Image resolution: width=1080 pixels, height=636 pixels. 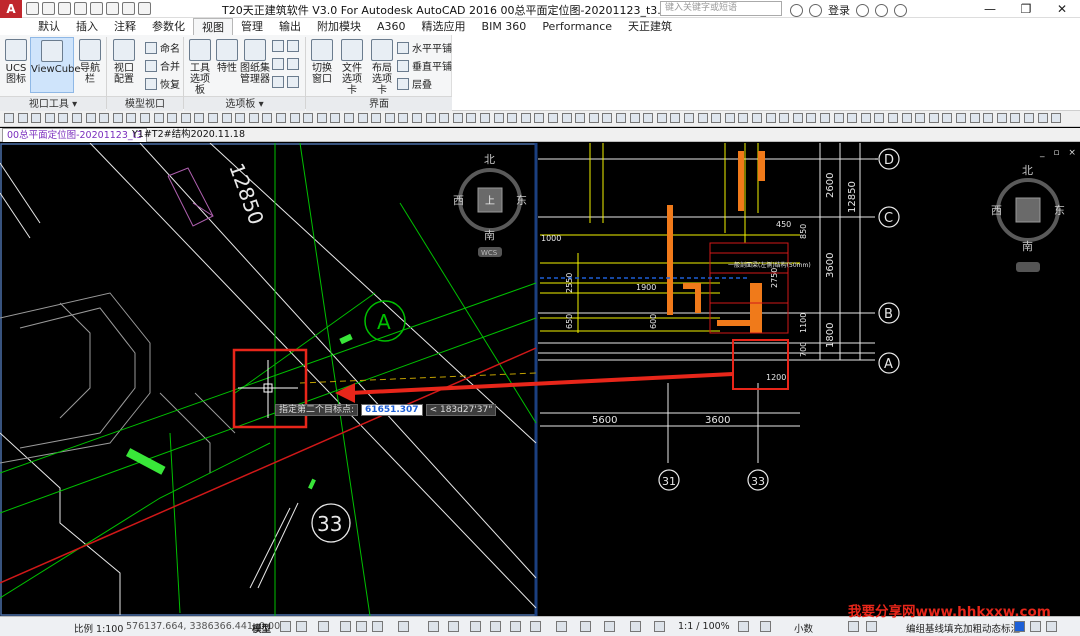 What do you see at coordinates (495, 626) in the screenshot?
I see `3d-osnap-icon` at bounding box center [495, 626].